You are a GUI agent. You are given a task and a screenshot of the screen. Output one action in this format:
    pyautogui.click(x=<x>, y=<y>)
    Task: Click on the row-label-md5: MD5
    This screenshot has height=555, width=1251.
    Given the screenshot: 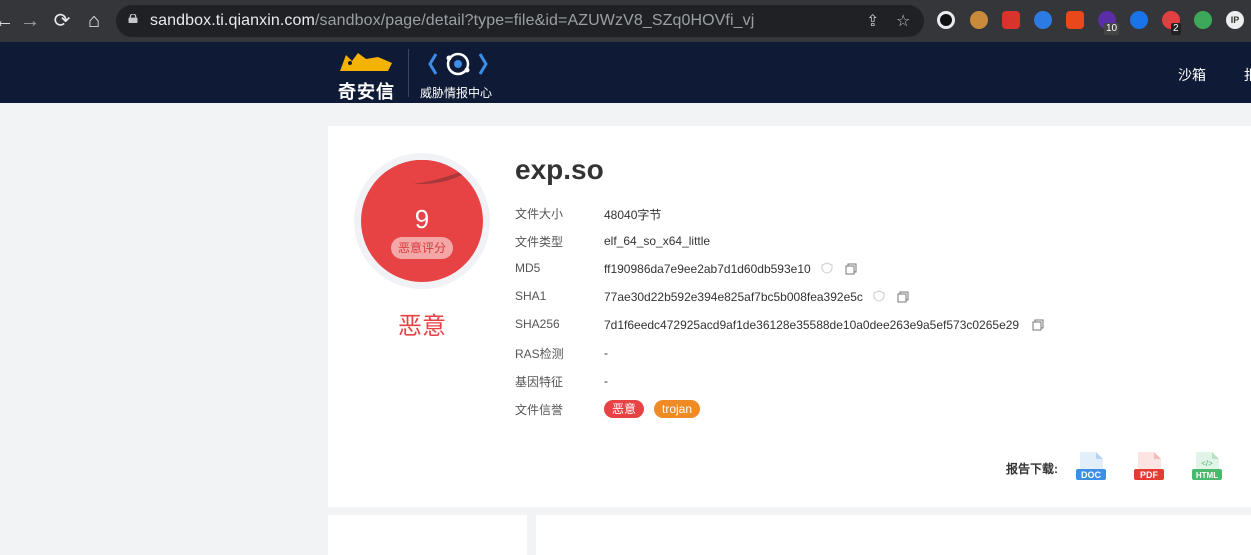 What is the action you would take?
    pyautogui.click(x=528, y=268)
    